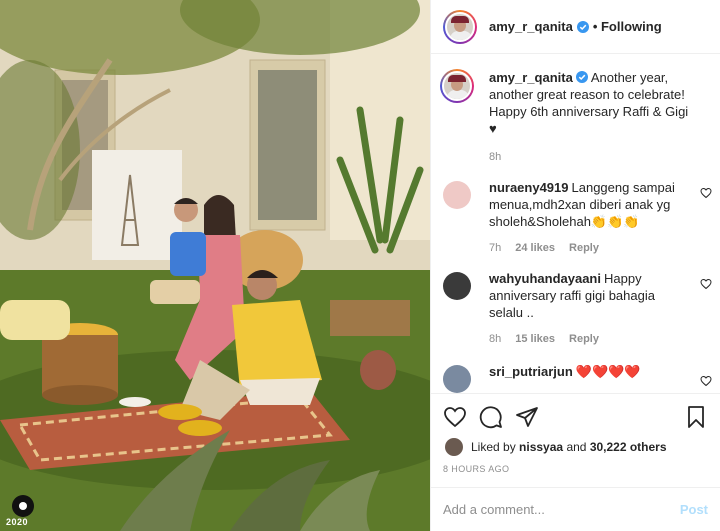  What do you see at coordinates (545, 278) in the screenshot?
I see `comment-username: wahyuhandayaani` at bounding box center [545, 278].